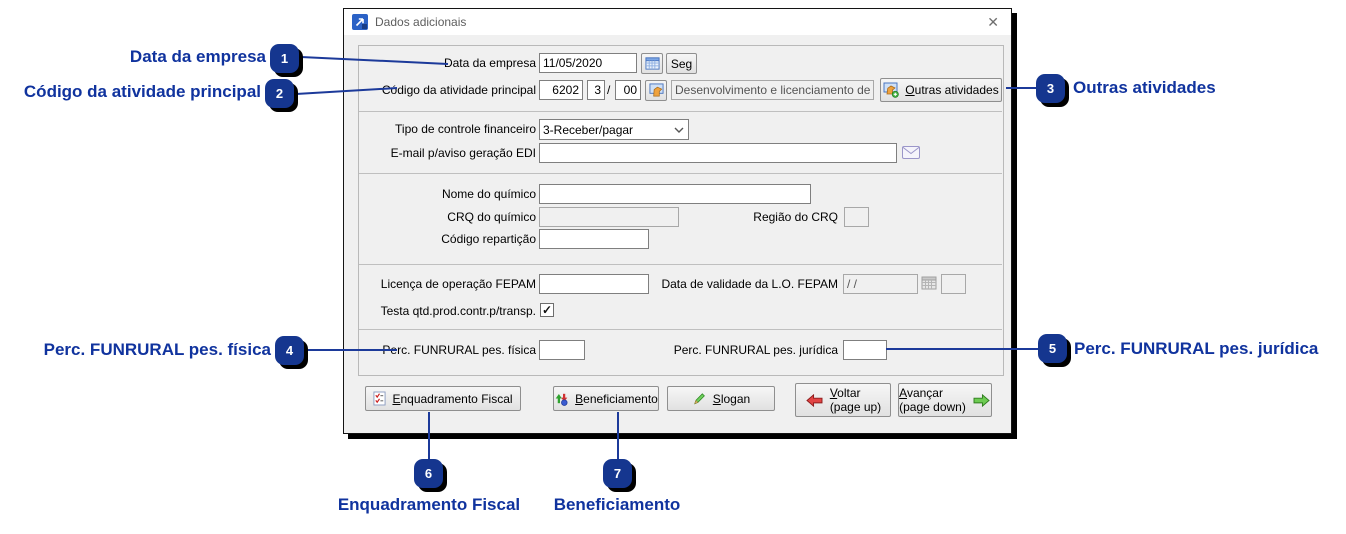 The width and height of the screenshot is (1346, 534). Describe the element at coordinates (596, 90) in the screenshot. I see `atividade-digit-input` at that location.